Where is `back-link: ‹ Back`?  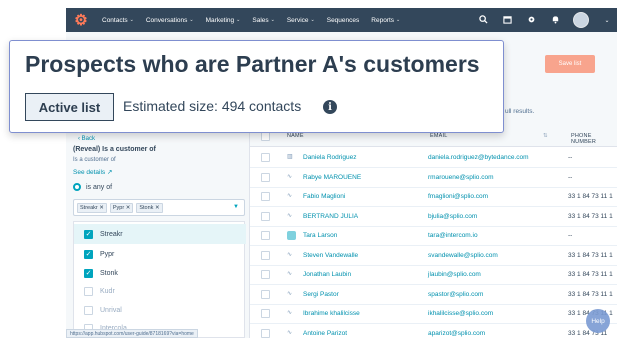 back-link: ‹ Back is located at coordinates (86, 139).